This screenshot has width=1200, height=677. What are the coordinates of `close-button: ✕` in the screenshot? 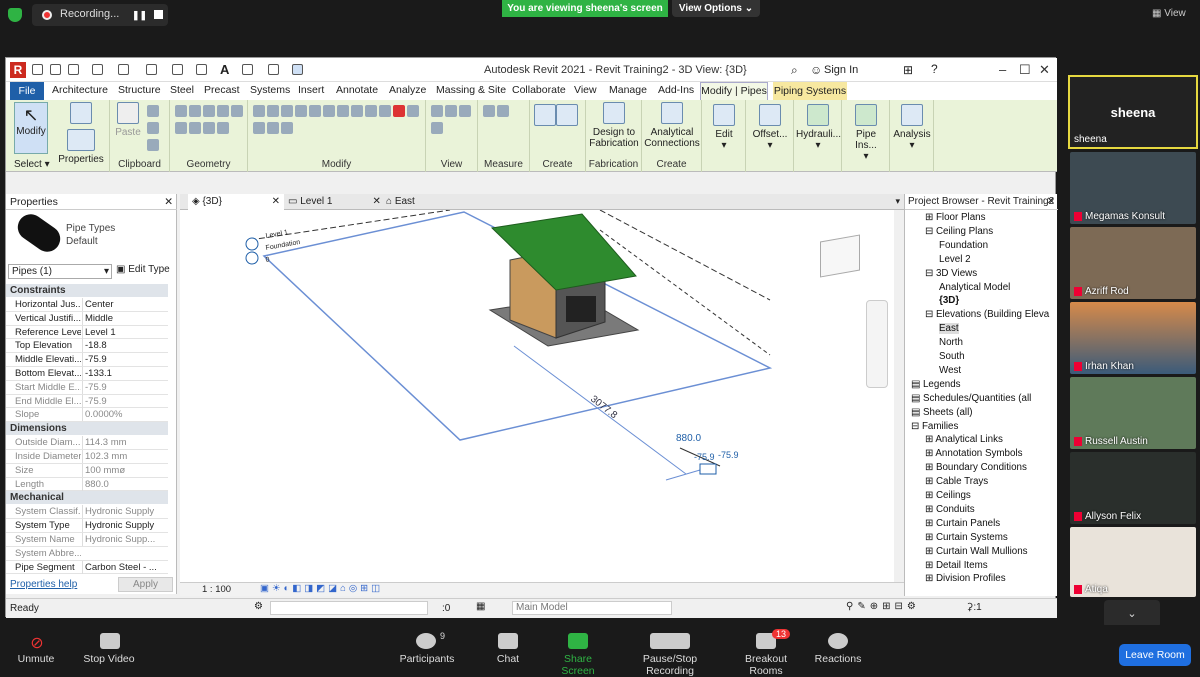 It's located at (1044, 70).